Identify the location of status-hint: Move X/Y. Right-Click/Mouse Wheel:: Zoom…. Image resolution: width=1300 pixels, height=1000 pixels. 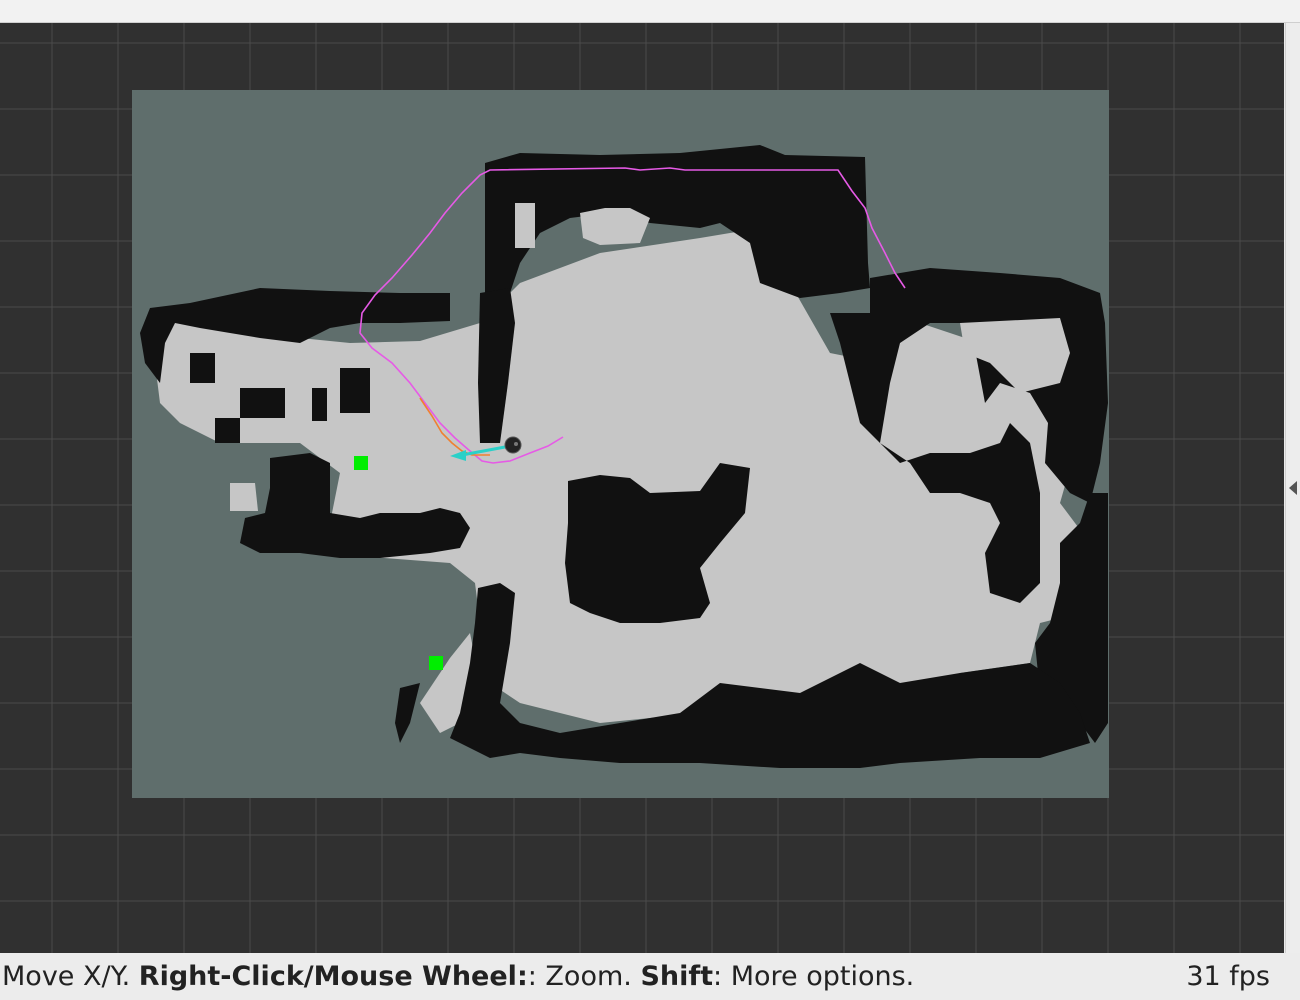
(458, 976).